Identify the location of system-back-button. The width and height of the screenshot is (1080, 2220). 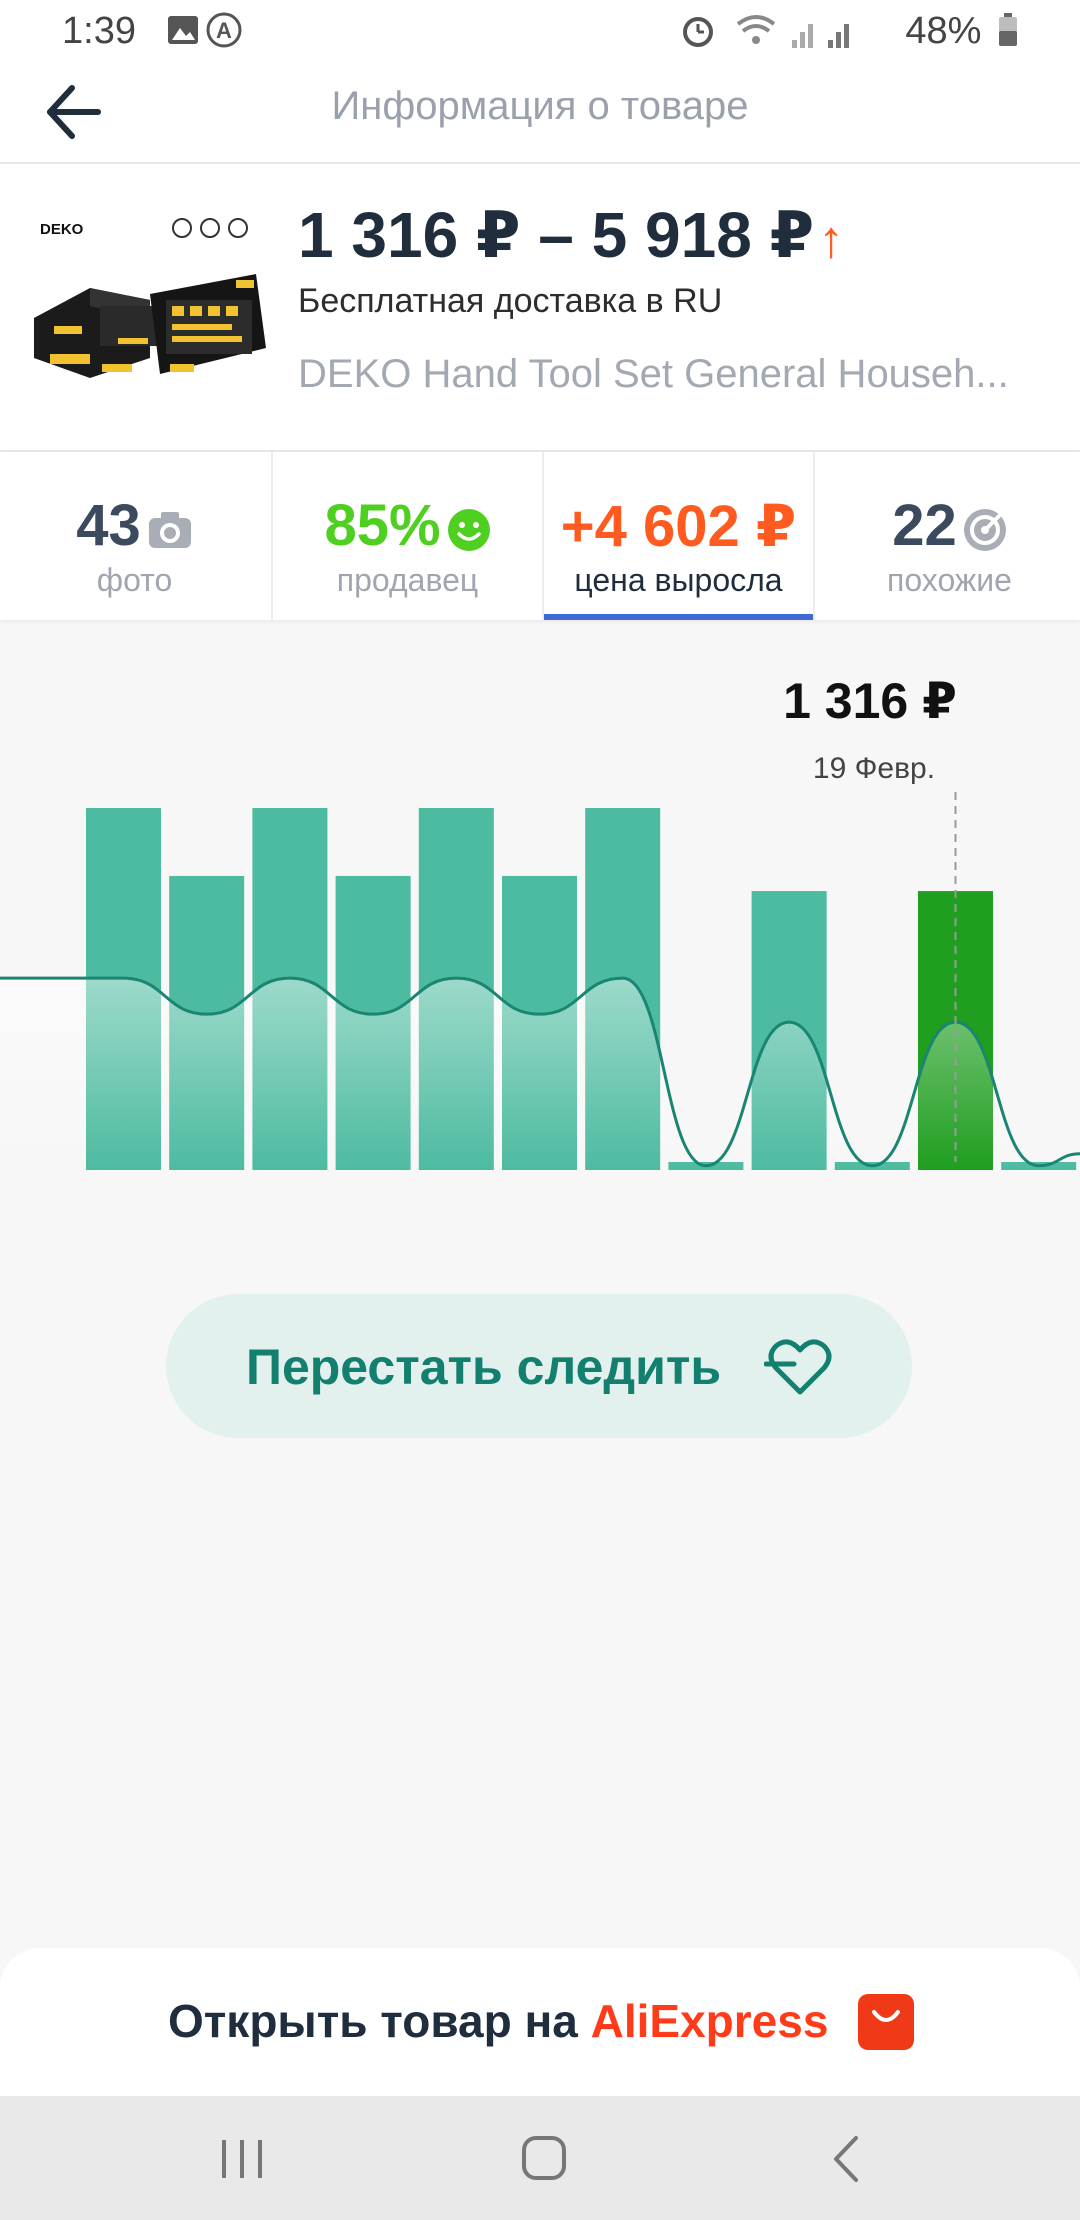
(848, 2159).